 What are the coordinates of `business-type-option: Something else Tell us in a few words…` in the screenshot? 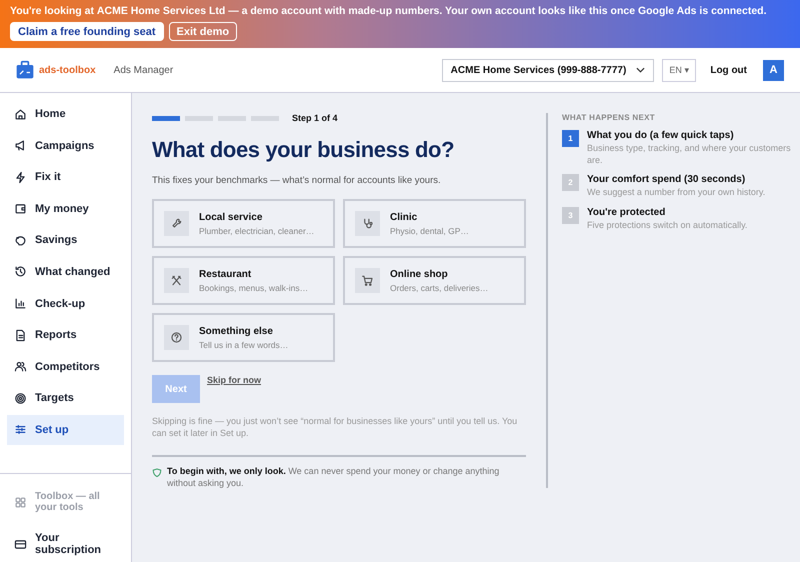 It's located at (243, 337).